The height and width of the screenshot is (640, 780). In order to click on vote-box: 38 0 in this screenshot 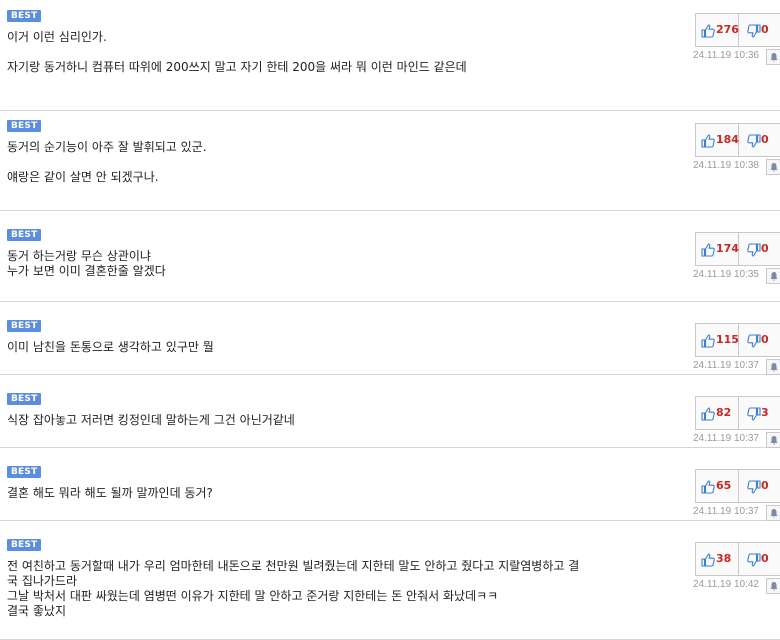, I will do `click(737, 559)`.